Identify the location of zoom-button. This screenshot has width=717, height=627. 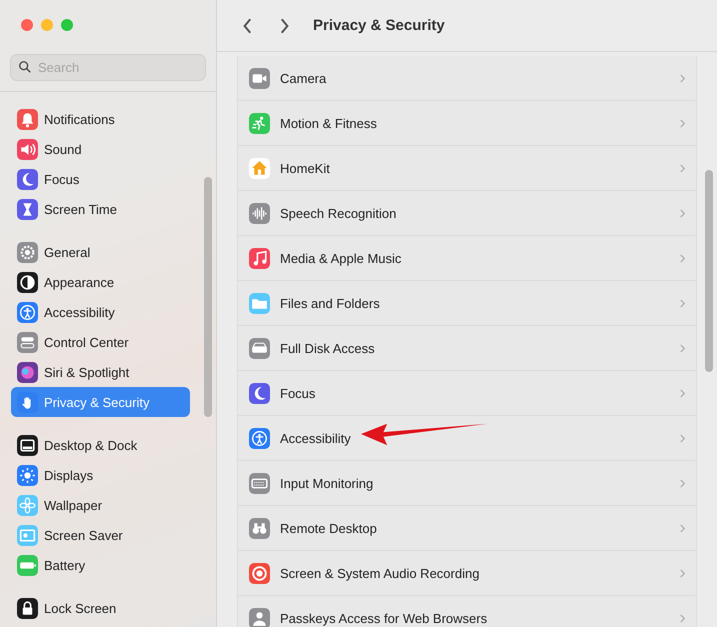
(67, 25).